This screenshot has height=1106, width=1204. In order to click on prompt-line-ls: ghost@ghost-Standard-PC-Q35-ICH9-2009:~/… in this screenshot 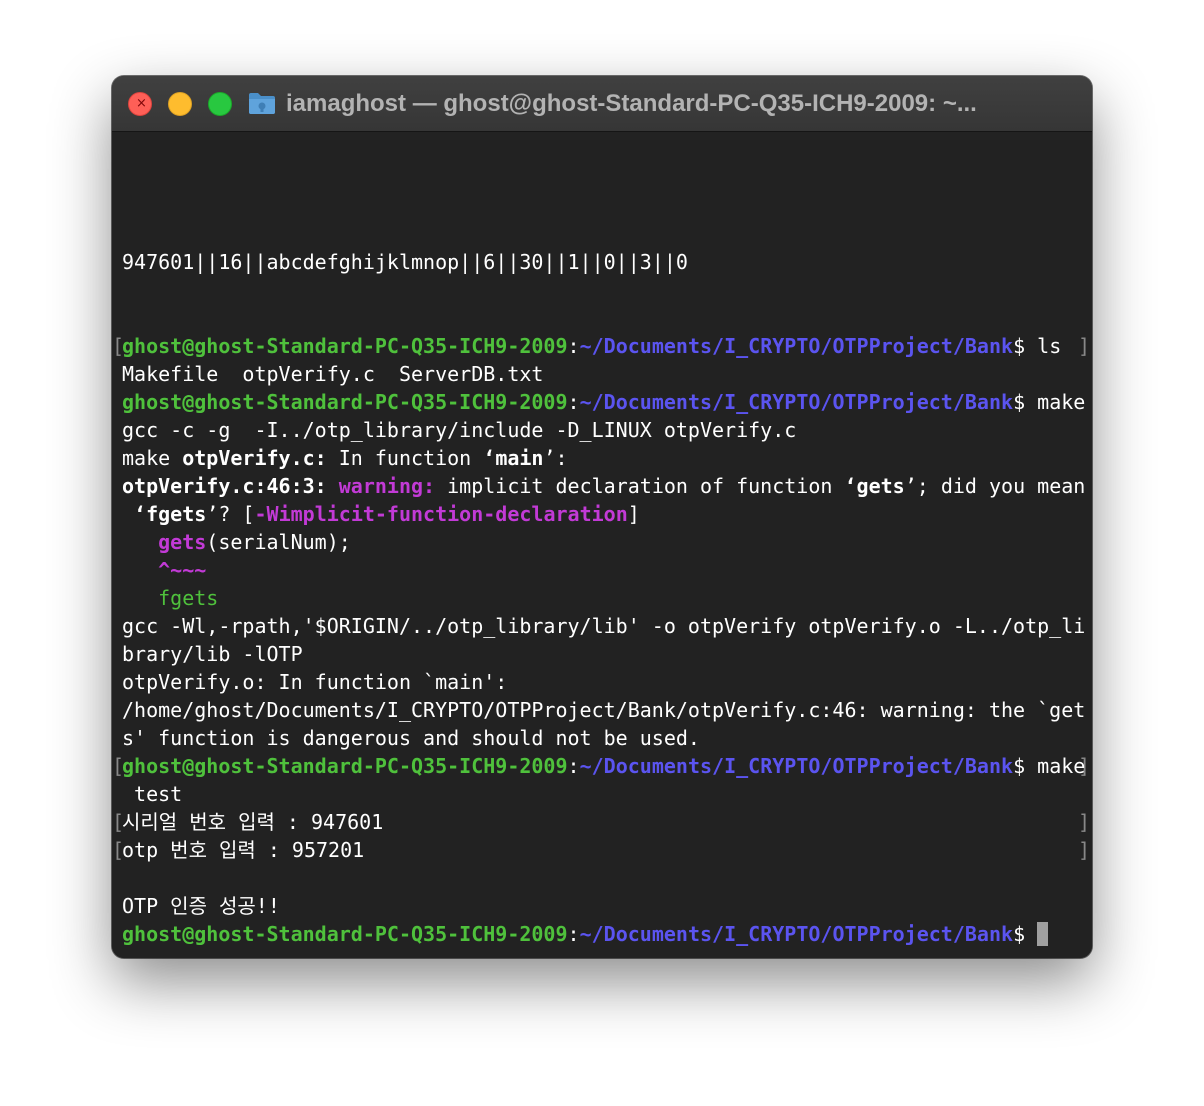, I will do `click(607, 346)`.